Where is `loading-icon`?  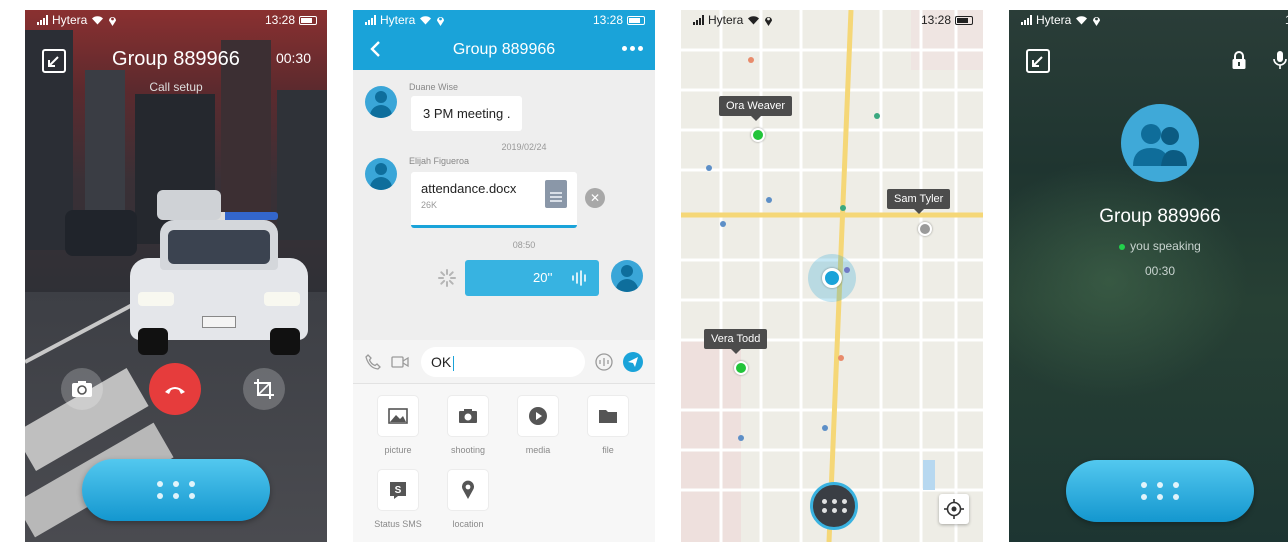
loading-icon is located at coordinates (447, 278).